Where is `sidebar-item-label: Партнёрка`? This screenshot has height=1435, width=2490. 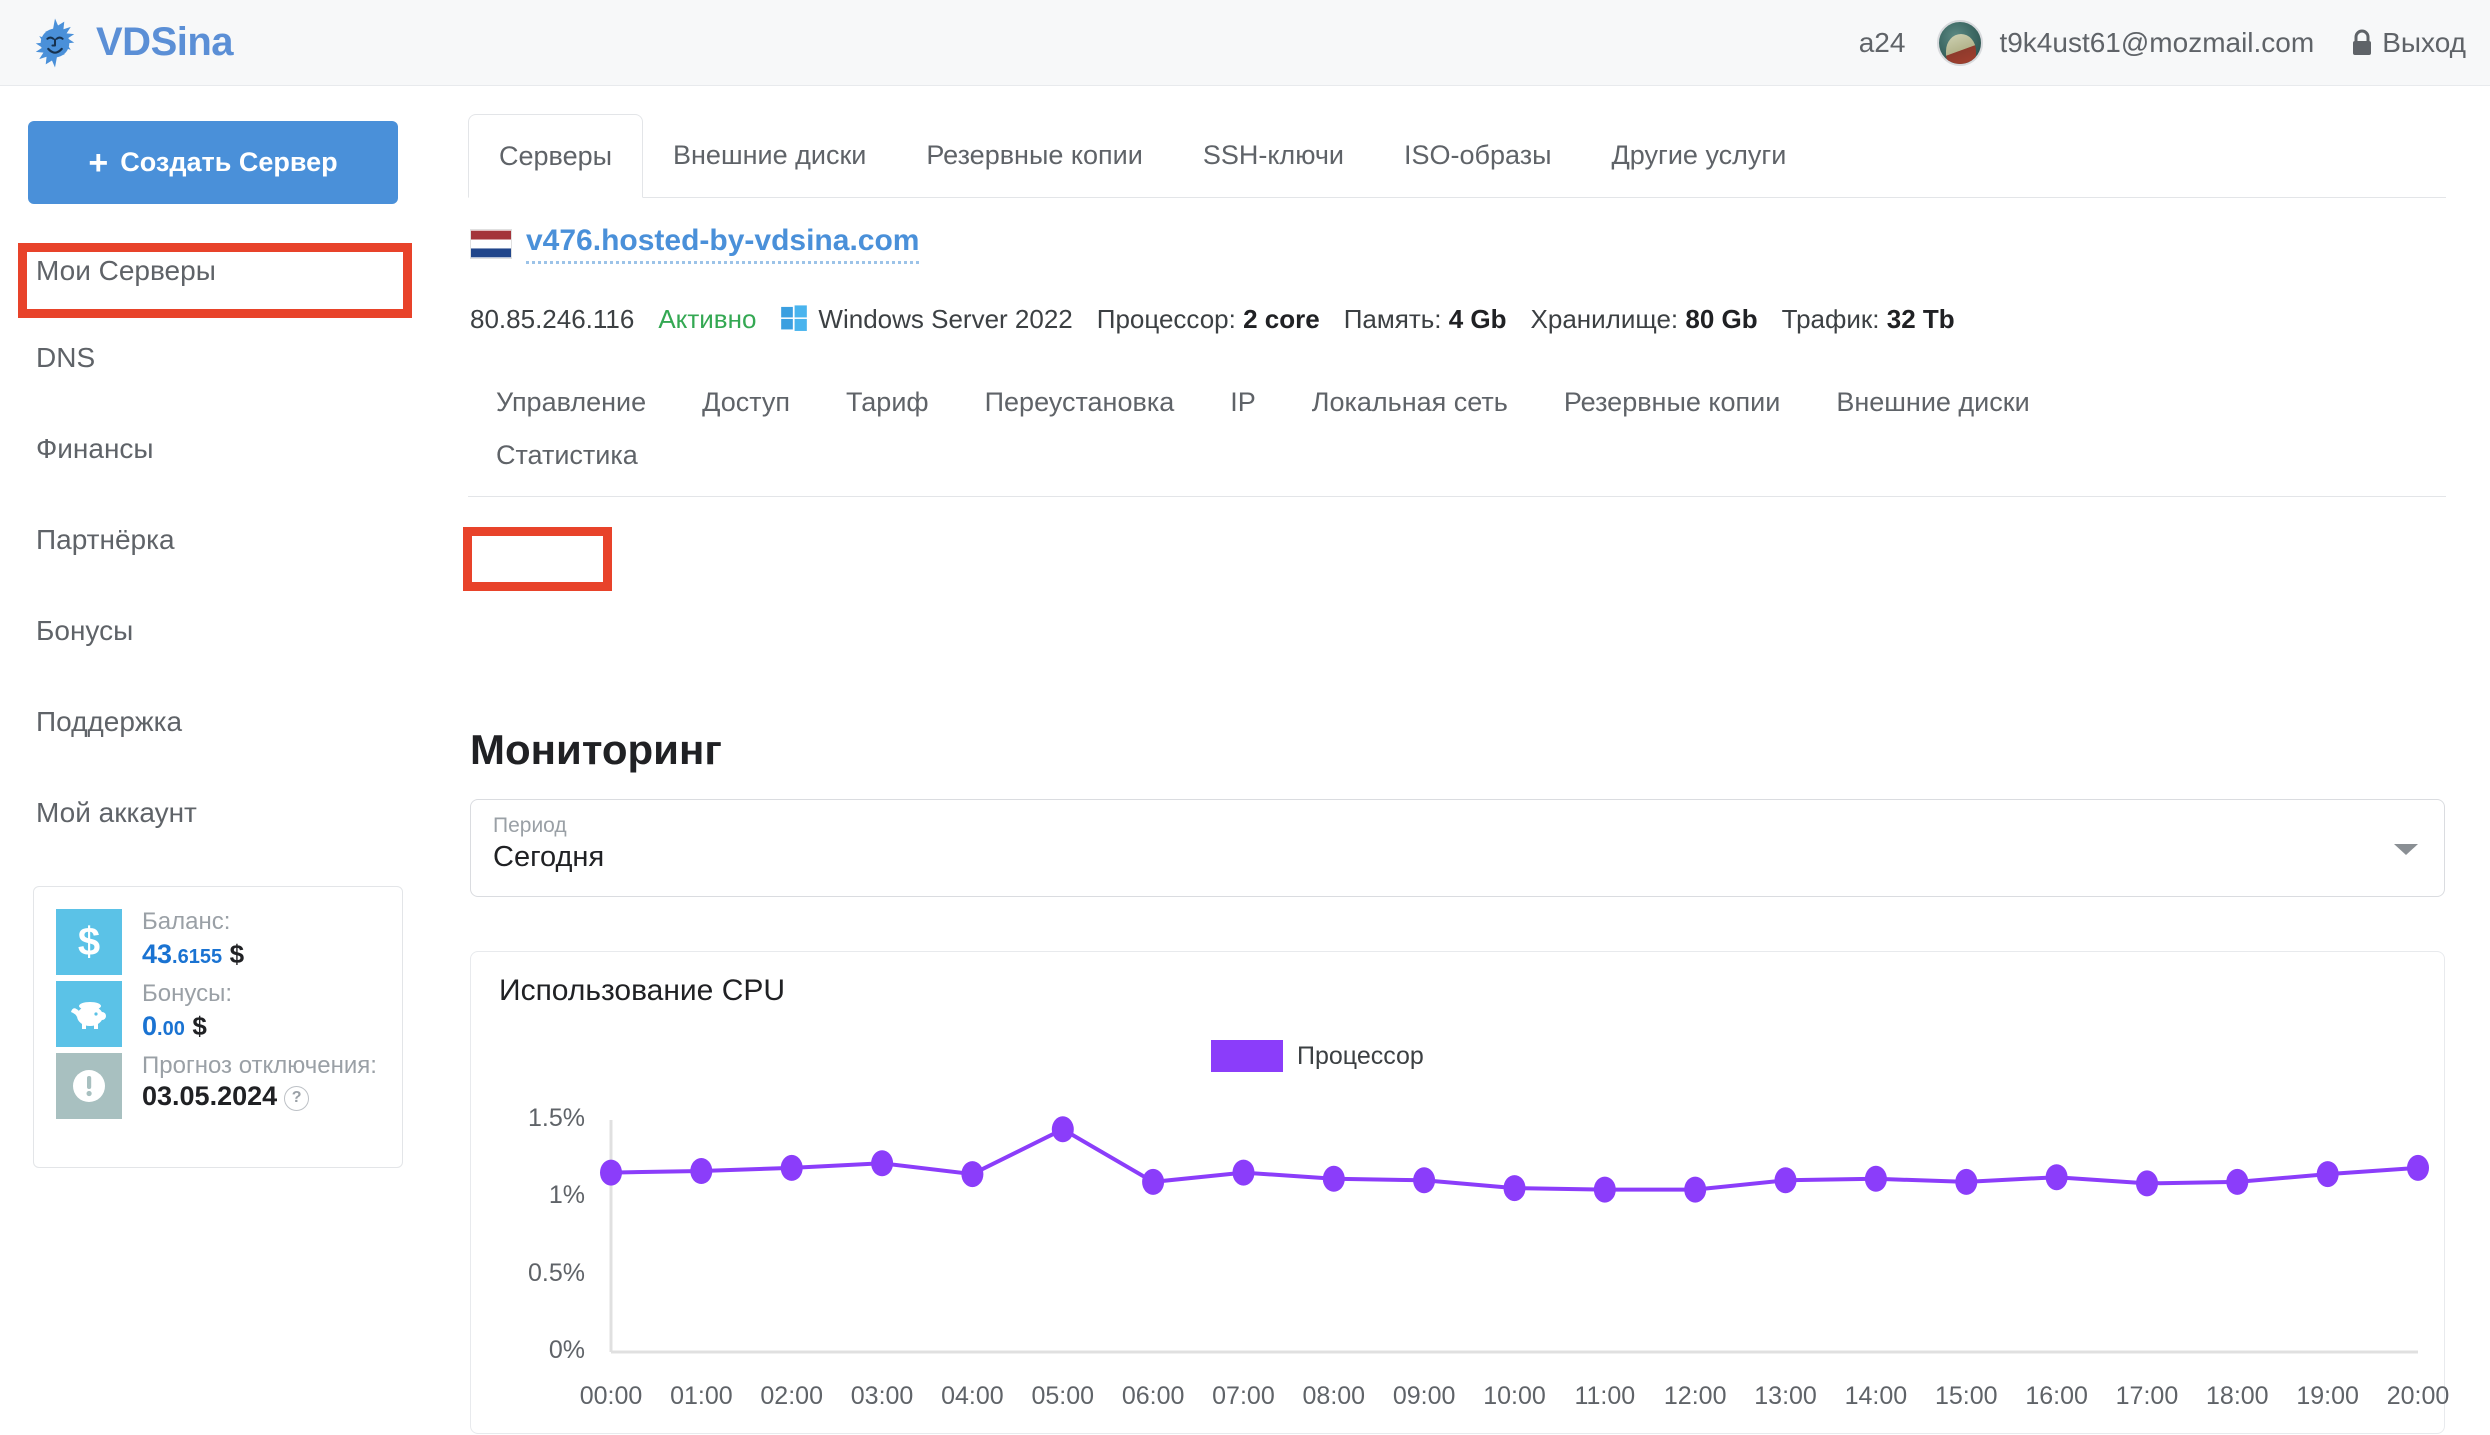 sidebar-item-label: Партнёрка is located at coordinates (105, 539).